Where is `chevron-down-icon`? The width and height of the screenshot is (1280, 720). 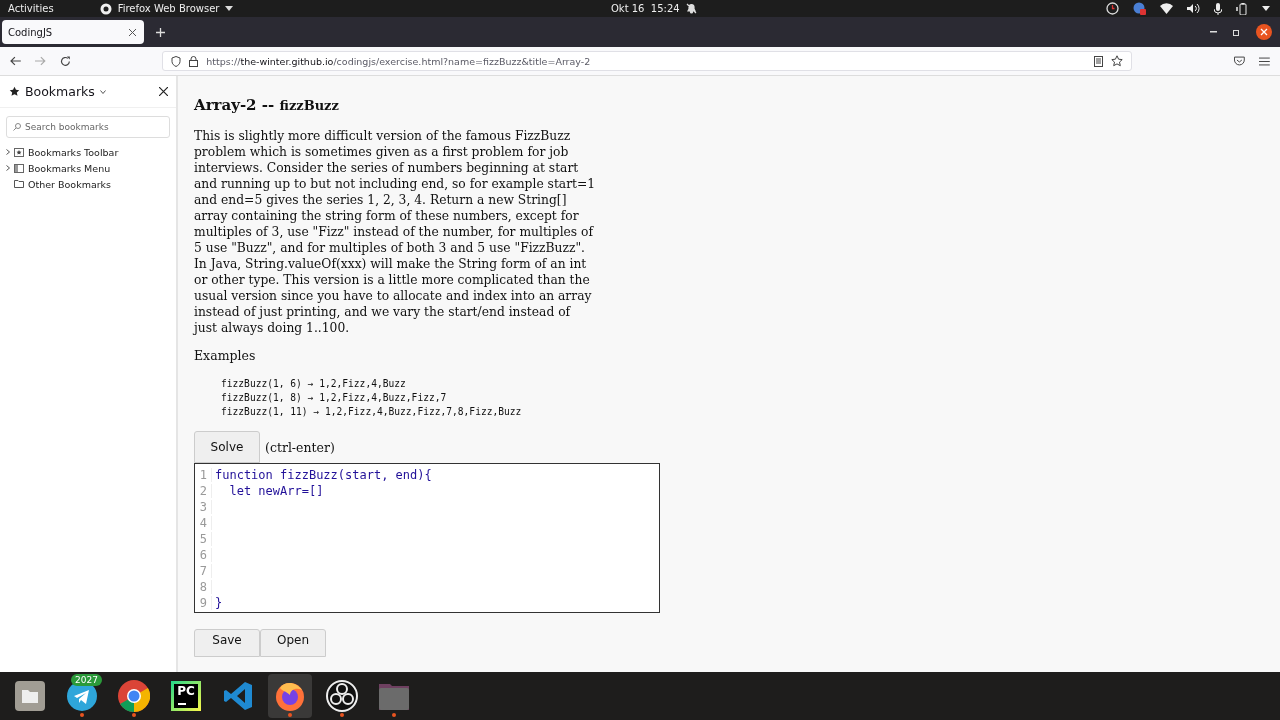 chevron-down-icon is located at coordinates (102, 91).